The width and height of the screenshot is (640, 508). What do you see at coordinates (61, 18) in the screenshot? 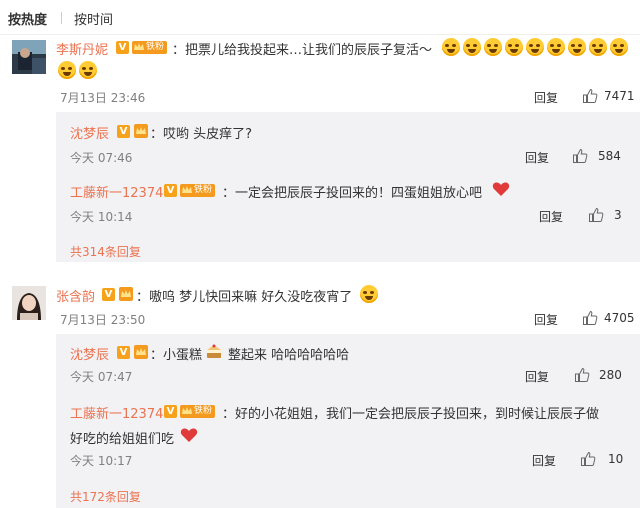
I see `tab-separator` at bounding box center [61, 18].